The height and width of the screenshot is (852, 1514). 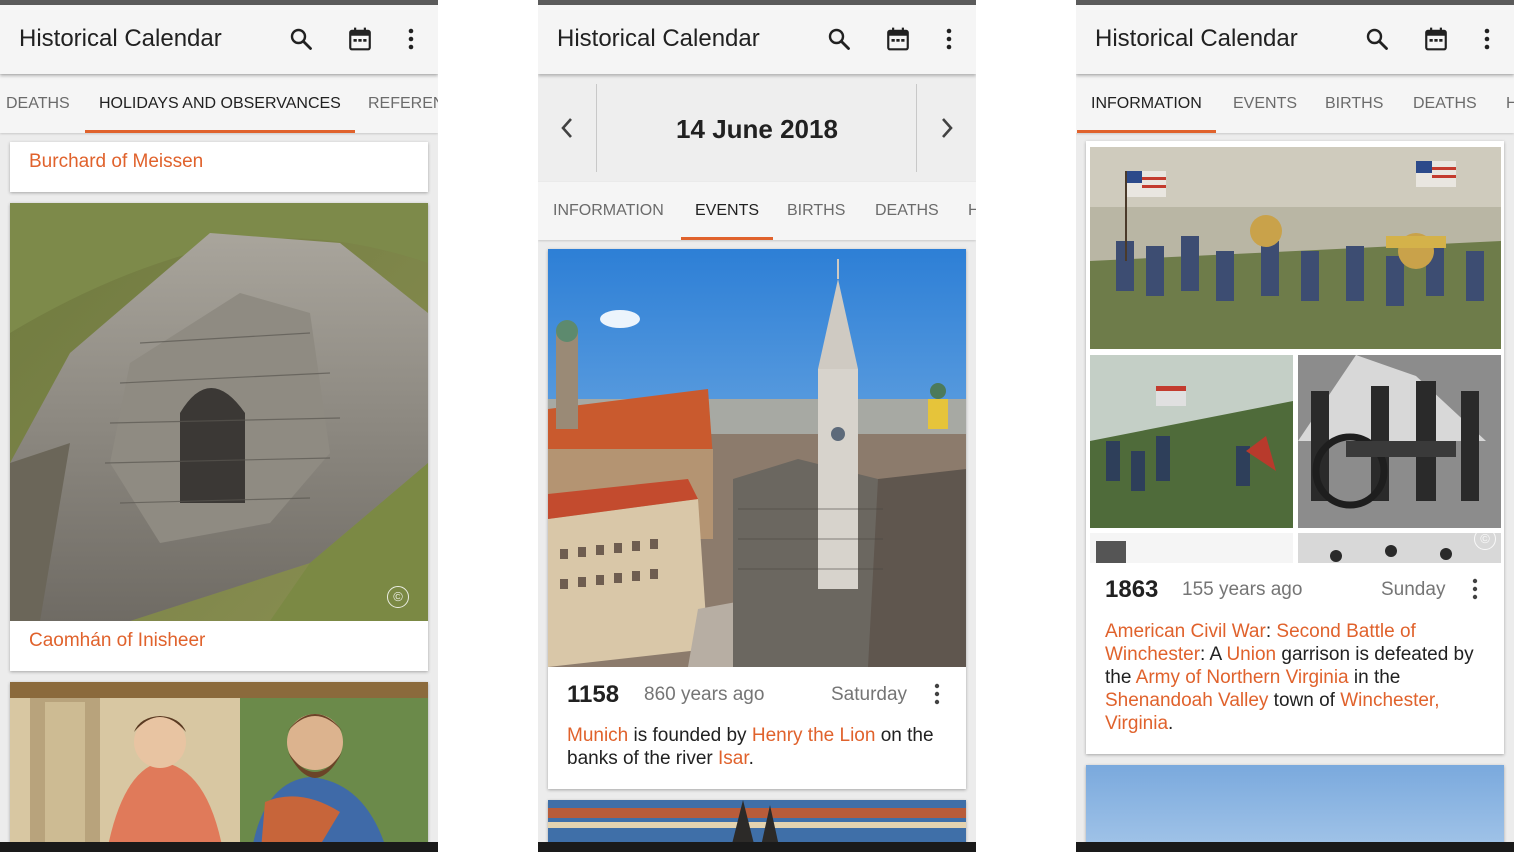 I want to click on event-image: ©, so click(x=1295, y=352).